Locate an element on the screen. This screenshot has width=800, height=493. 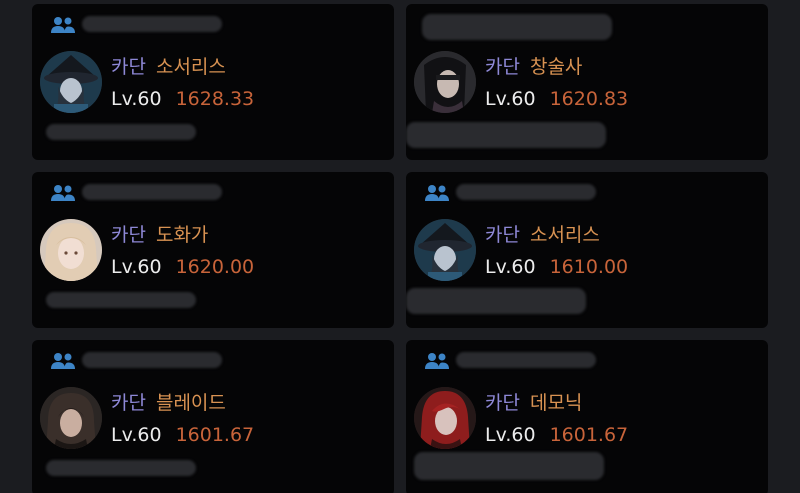
item-level: 1628.33 is located at coordinates (215, 99).